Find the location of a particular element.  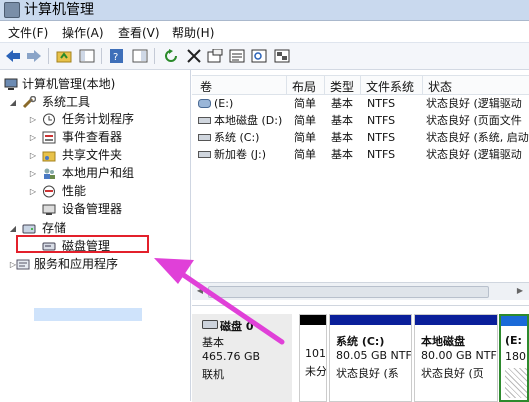

annotation-highlight-box is located at coordinates (82, 244).